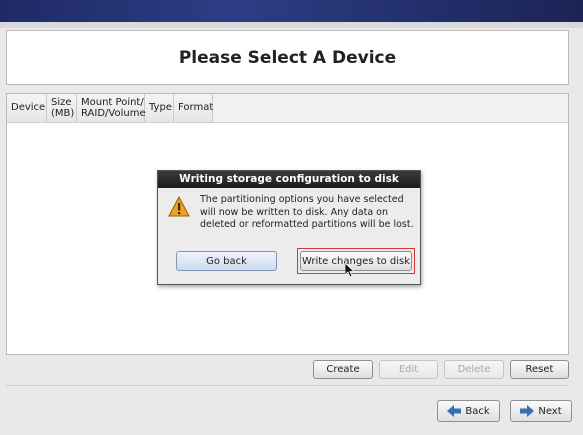 The image size is (583, 435). What do you see at coordinates (291, 11) in the screenshot?
I see `top-banner` at bounding box center [291, 11].